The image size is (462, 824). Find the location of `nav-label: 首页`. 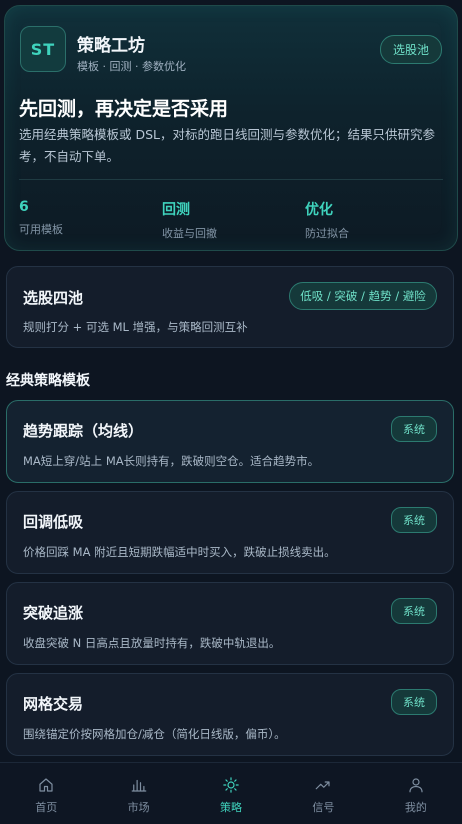

nav-label: 首页 is located at coordinates (46, 807).